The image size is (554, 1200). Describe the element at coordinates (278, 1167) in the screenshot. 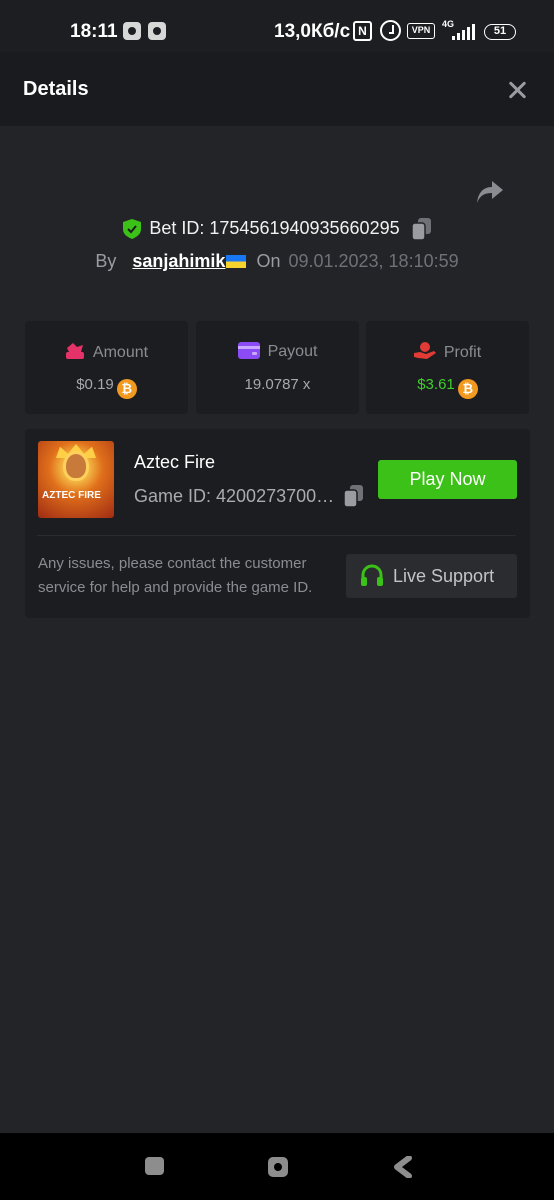

I see `home-button` at that location.